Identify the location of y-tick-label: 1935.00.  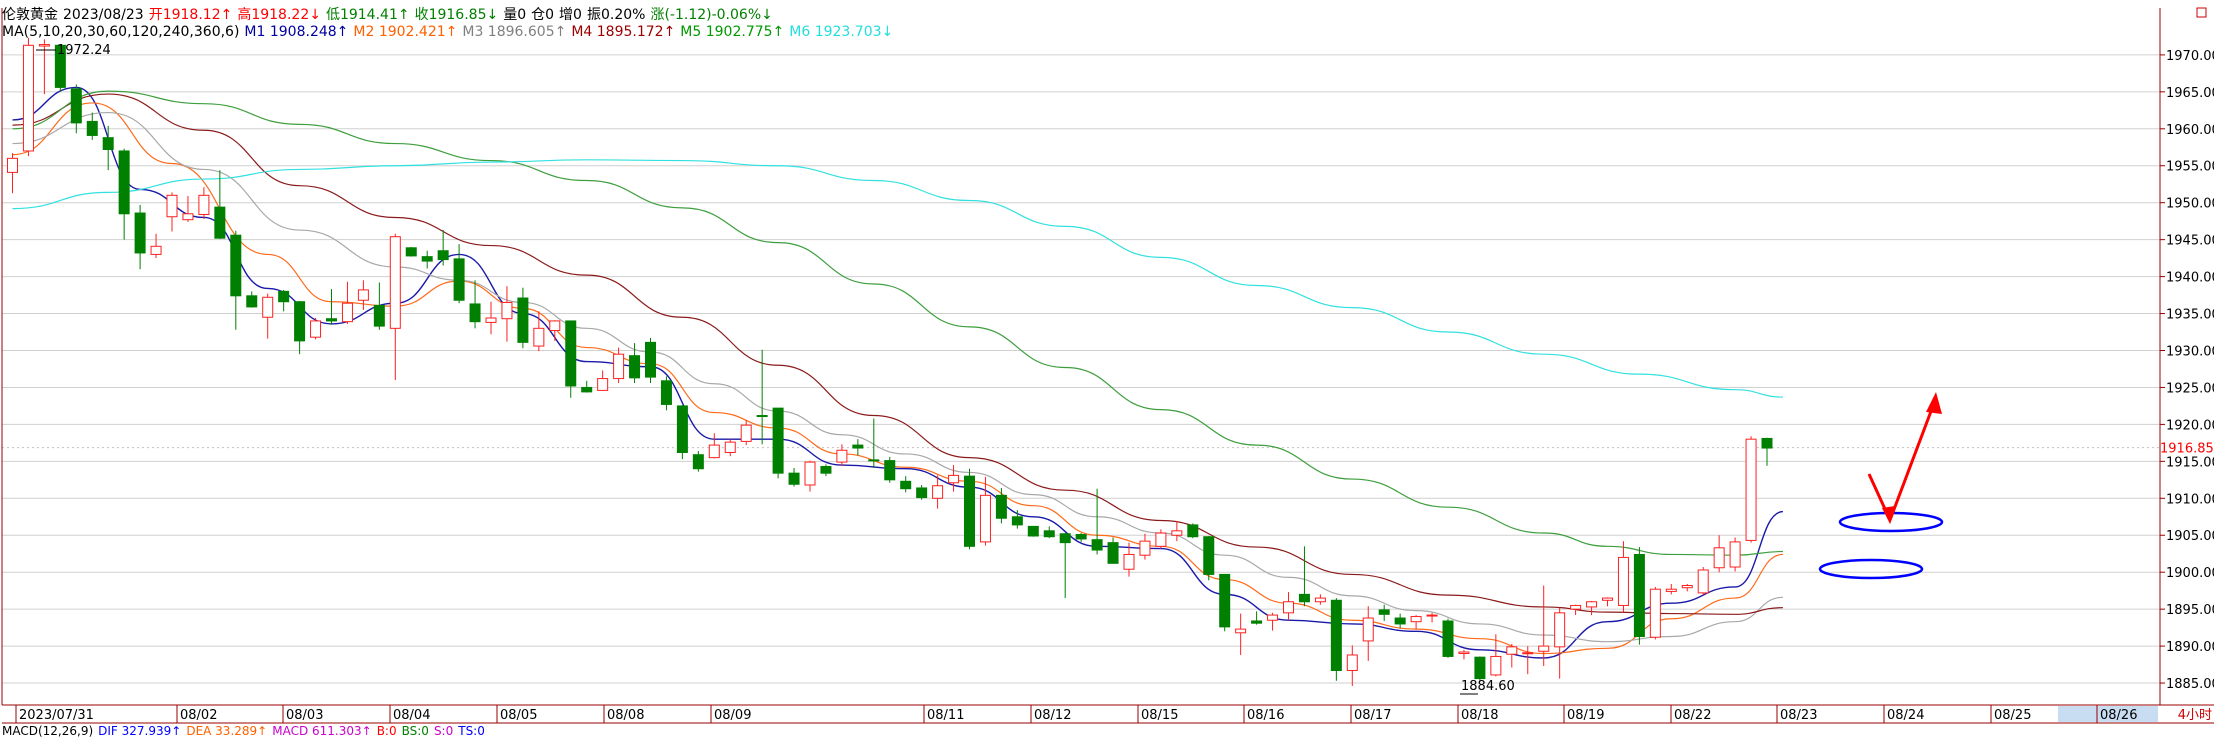
(2190, 315).